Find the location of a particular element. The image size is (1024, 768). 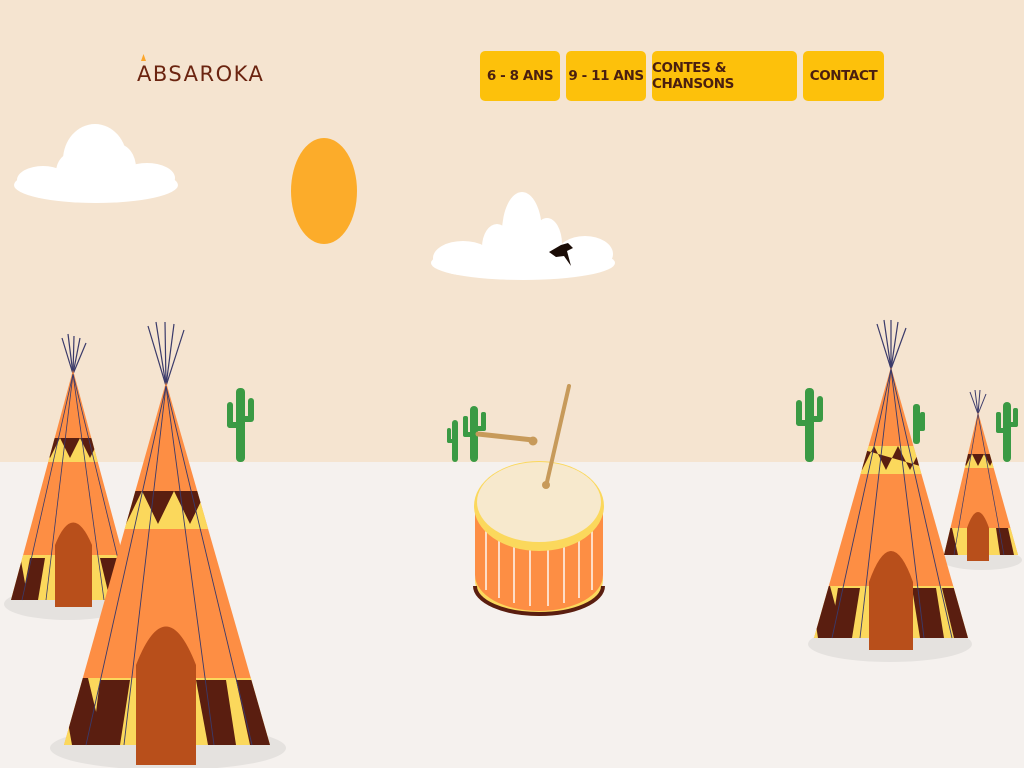

nav-contact: CONTACT is located at coordinates (843, 76).